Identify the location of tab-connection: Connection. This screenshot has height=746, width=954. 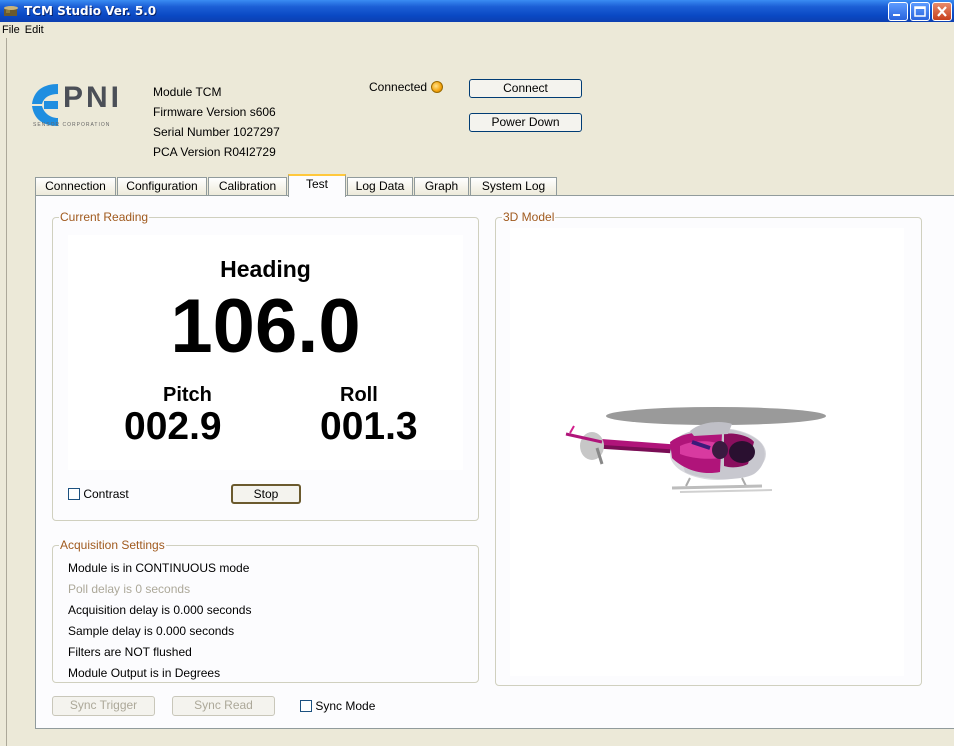
(75, 186).